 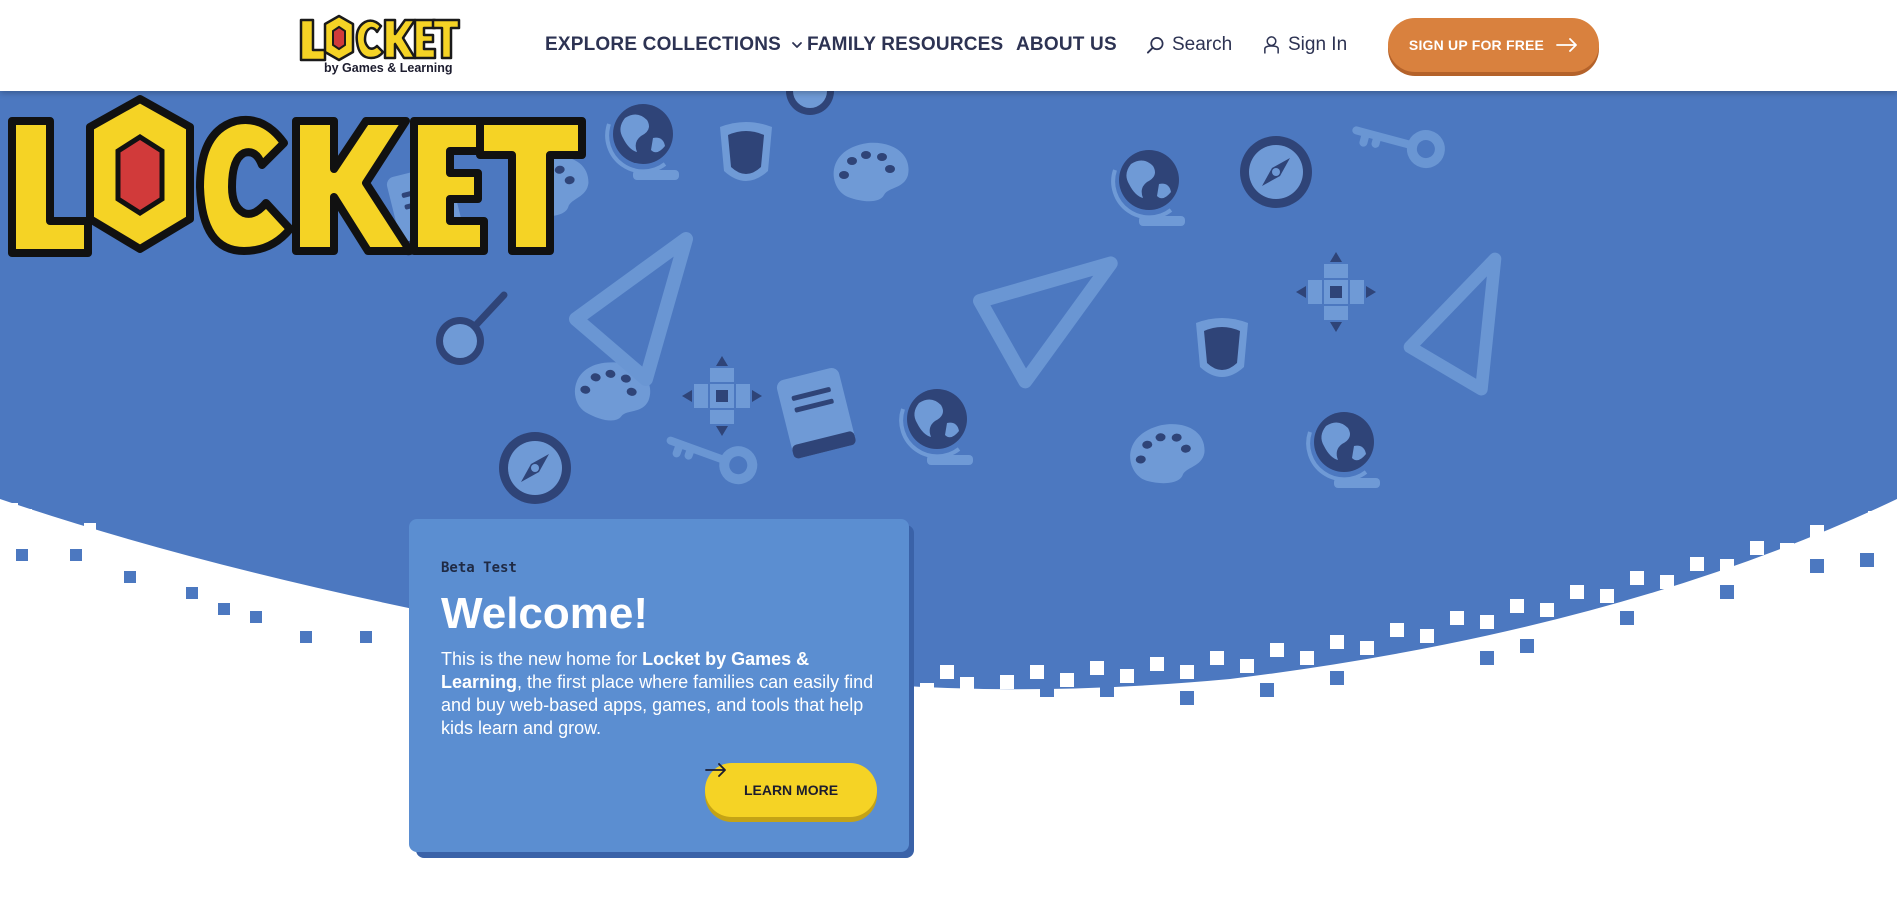 What do you see at coordinates (545, 613) in the screenshot?
I see `welcome-heading: Welcome!` at bounding box center [545, 613].